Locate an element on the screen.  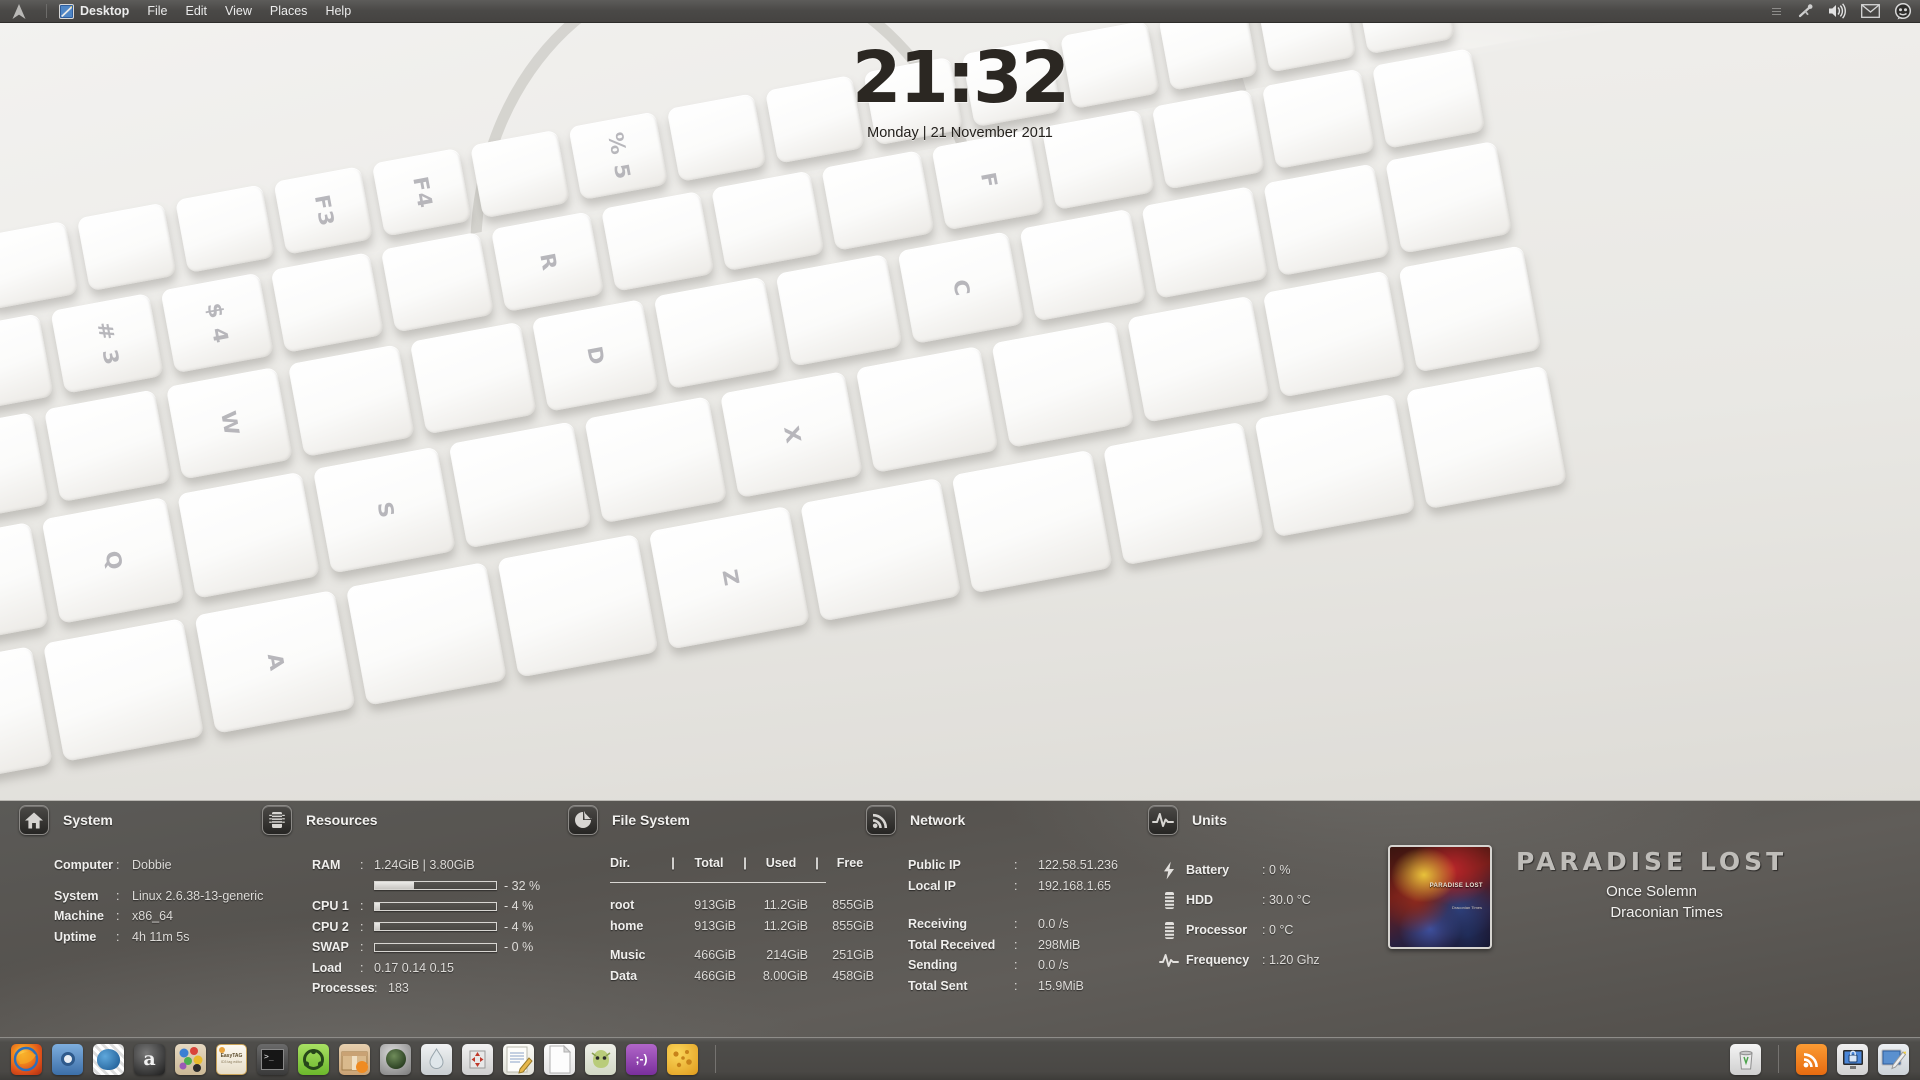
resources-value-processes: 183 is located at coordinates (398, 988).